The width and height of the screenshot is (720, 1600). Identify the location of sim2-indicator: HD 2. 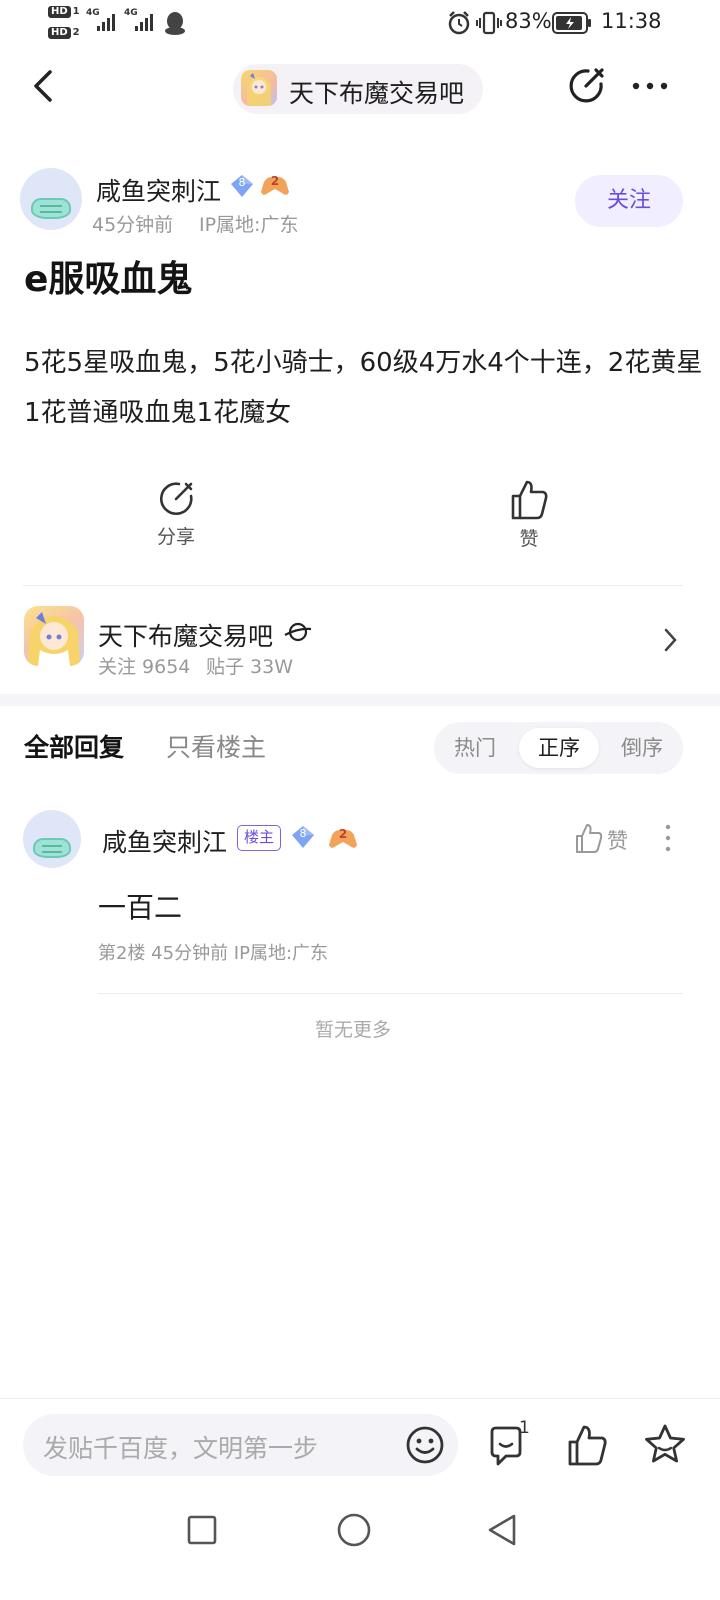
(64, 33).